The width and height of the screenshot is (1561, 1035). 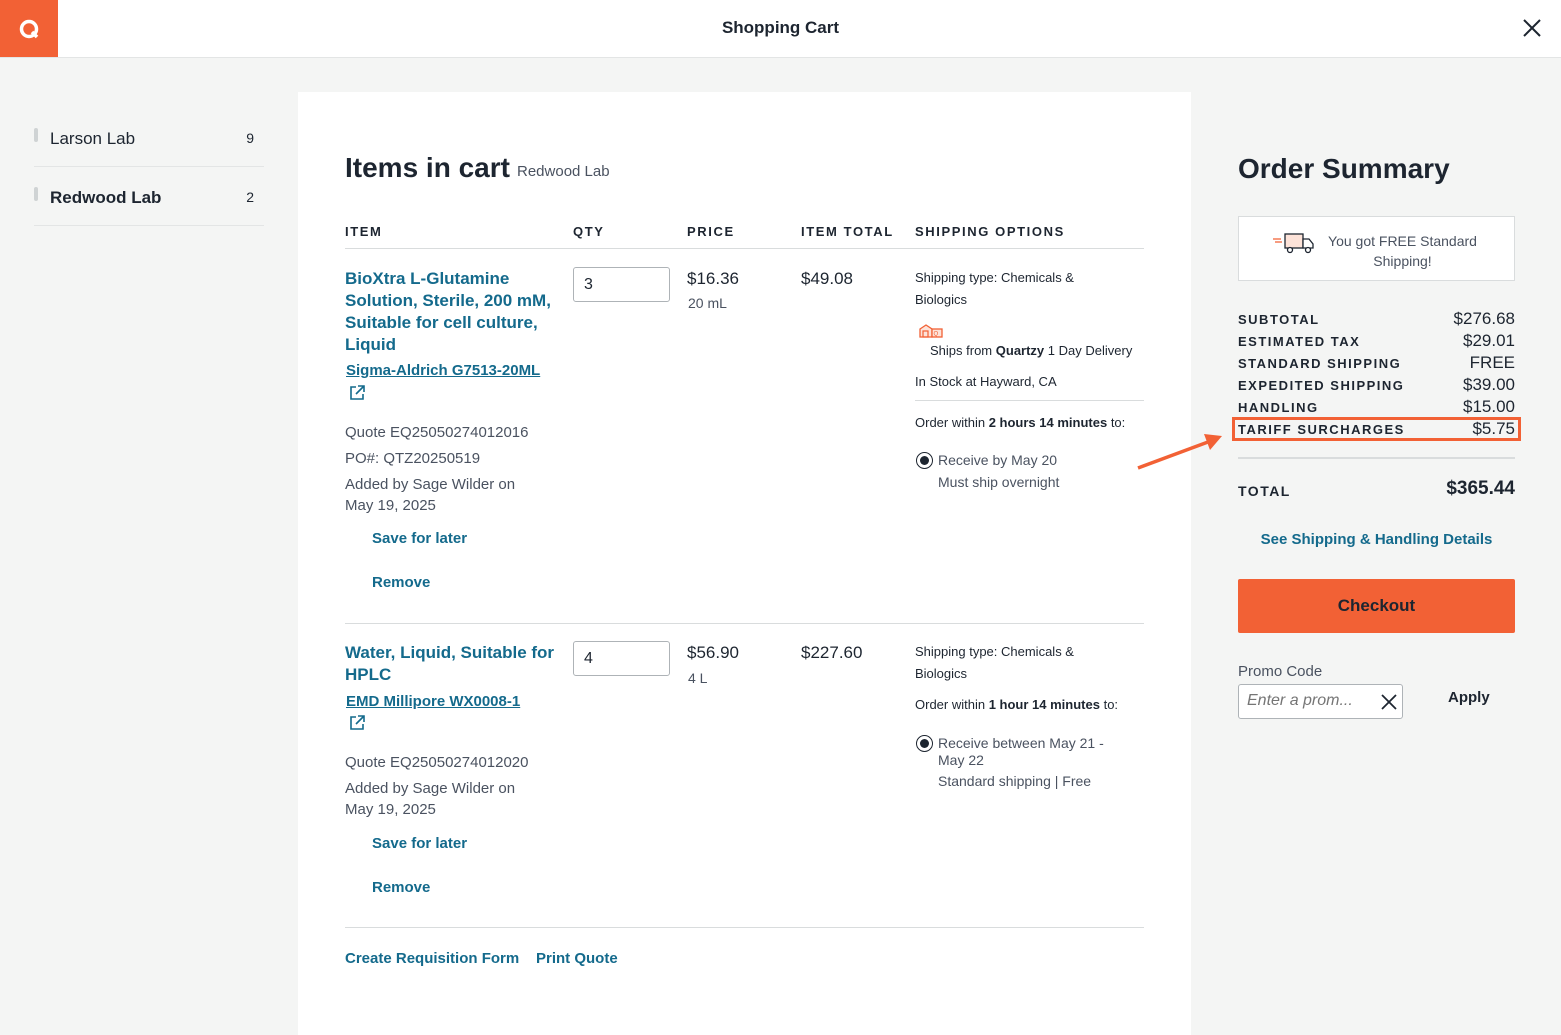 What do you see at coordinates (437, 432) in the screenshot?
I see `quote-number: Quote EQ25050274012016` at bounding box center [437, 432].